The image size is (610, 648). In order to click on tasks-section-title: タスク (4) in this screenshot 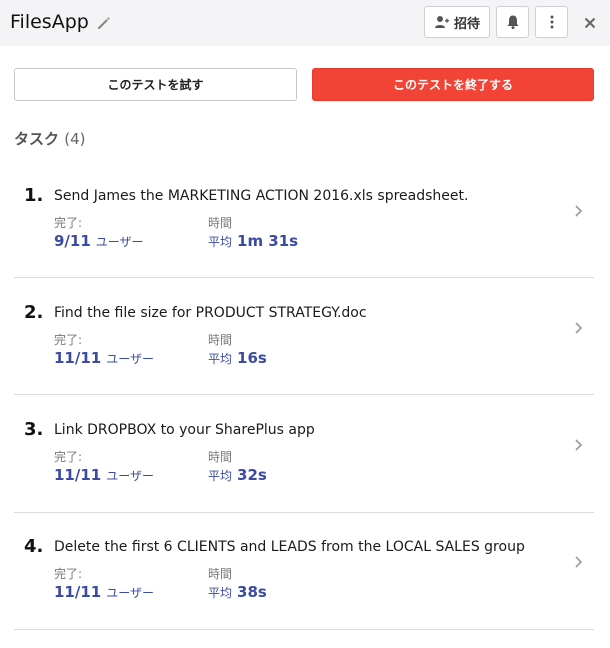, I will do `click(50, 138)`.